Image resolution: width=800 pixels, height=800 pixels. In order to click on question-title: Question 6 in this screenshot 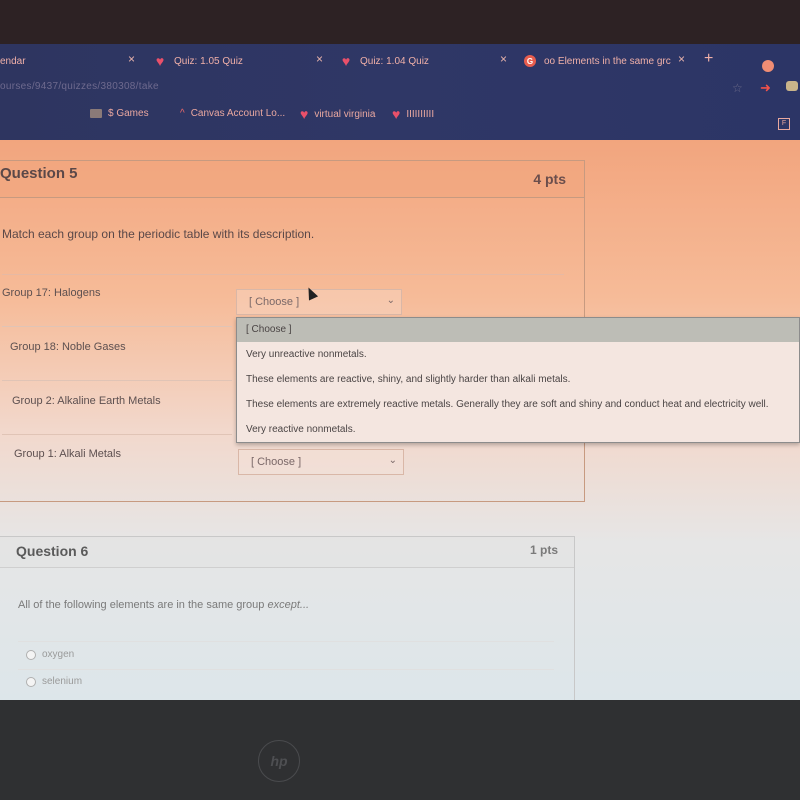, I will do `click(52, 551)`.